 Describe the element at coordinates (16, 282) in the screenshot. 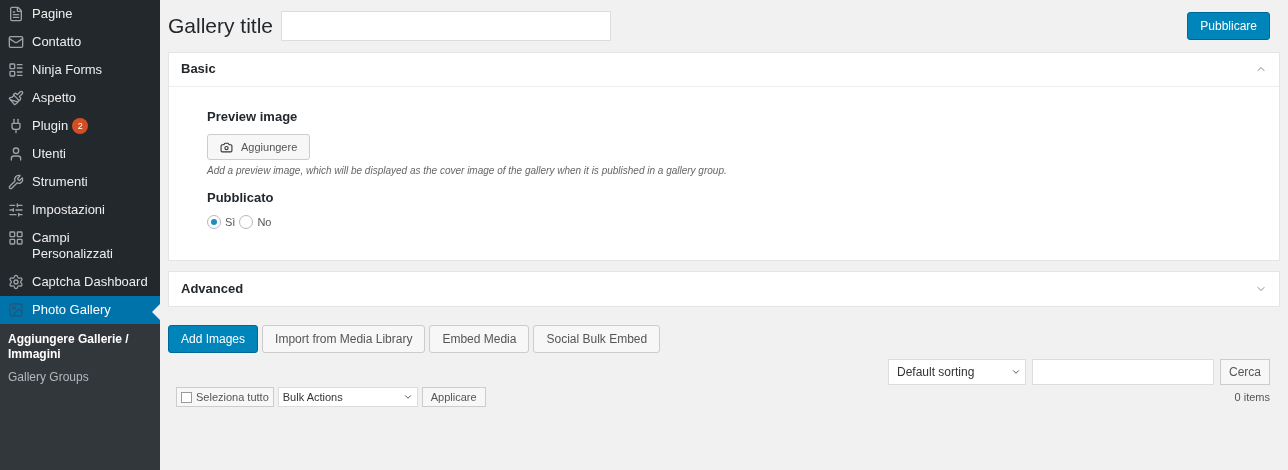

I see `gear-icon` at that location.